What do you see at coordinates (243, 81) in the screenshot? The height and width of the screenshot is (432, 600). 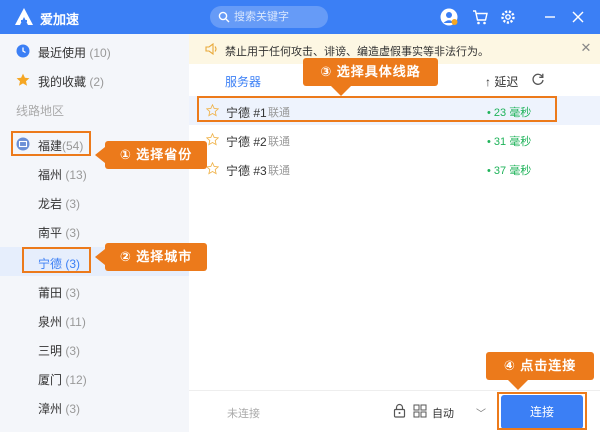 I see `column-header-server: 服务器` at bounding box center [243, 81].